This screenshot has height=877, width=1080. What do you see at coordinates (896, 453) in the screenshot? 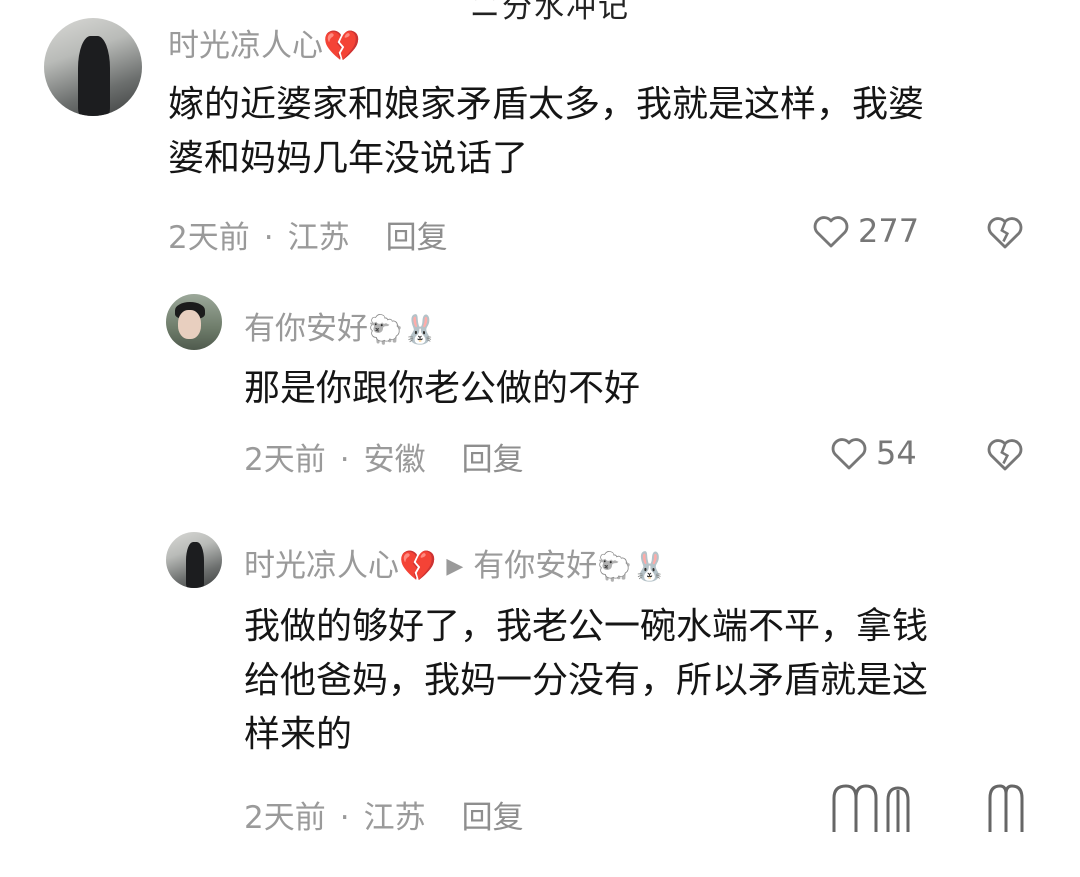
I see `like-count: 54` at bounding box center [896, 453].